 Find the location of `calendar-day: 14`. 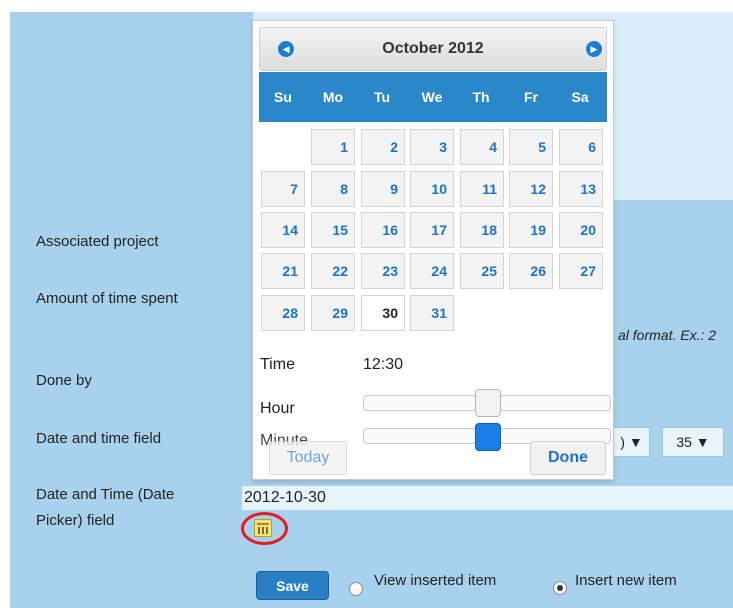

calendar-day: 14 is located at coordinates (283, 230).